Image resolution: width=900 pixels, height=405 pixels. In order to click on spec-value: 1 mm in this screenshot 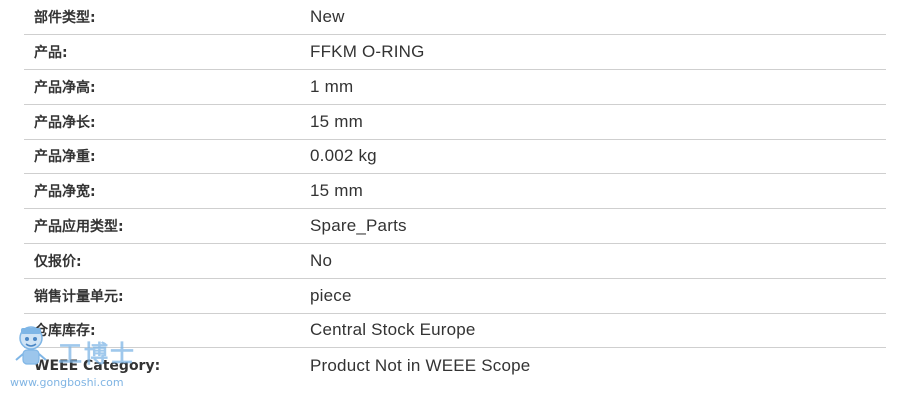, I will do `click(332, 86)`.